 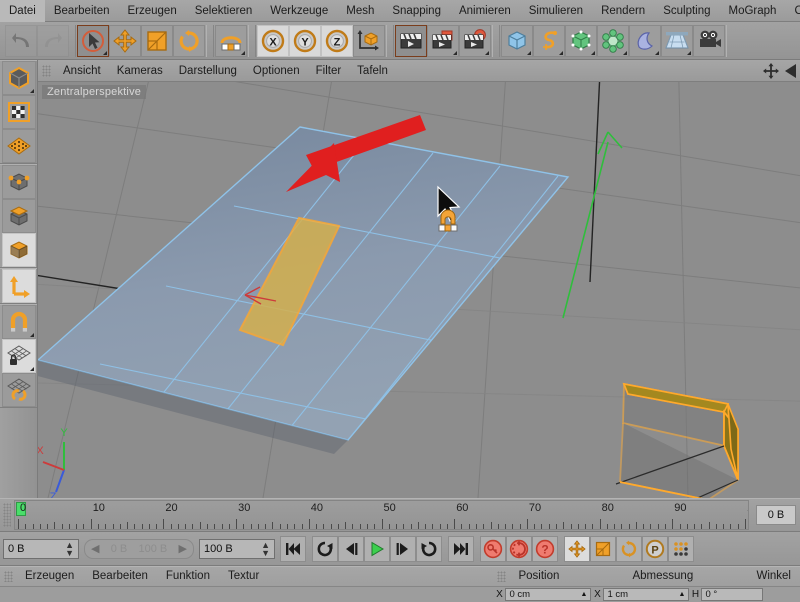 I want to click on timeline-current-frame: 0 B, so click(x=776, y=515).